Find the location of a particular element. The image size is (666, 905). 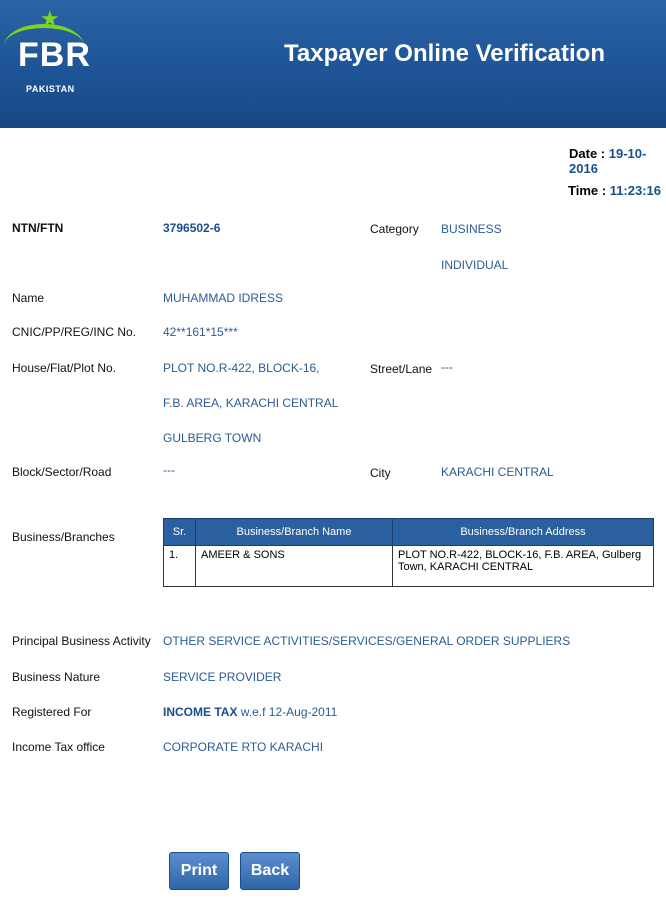

ntn-value: 3796502-6 is located at coordinates (192, 228).